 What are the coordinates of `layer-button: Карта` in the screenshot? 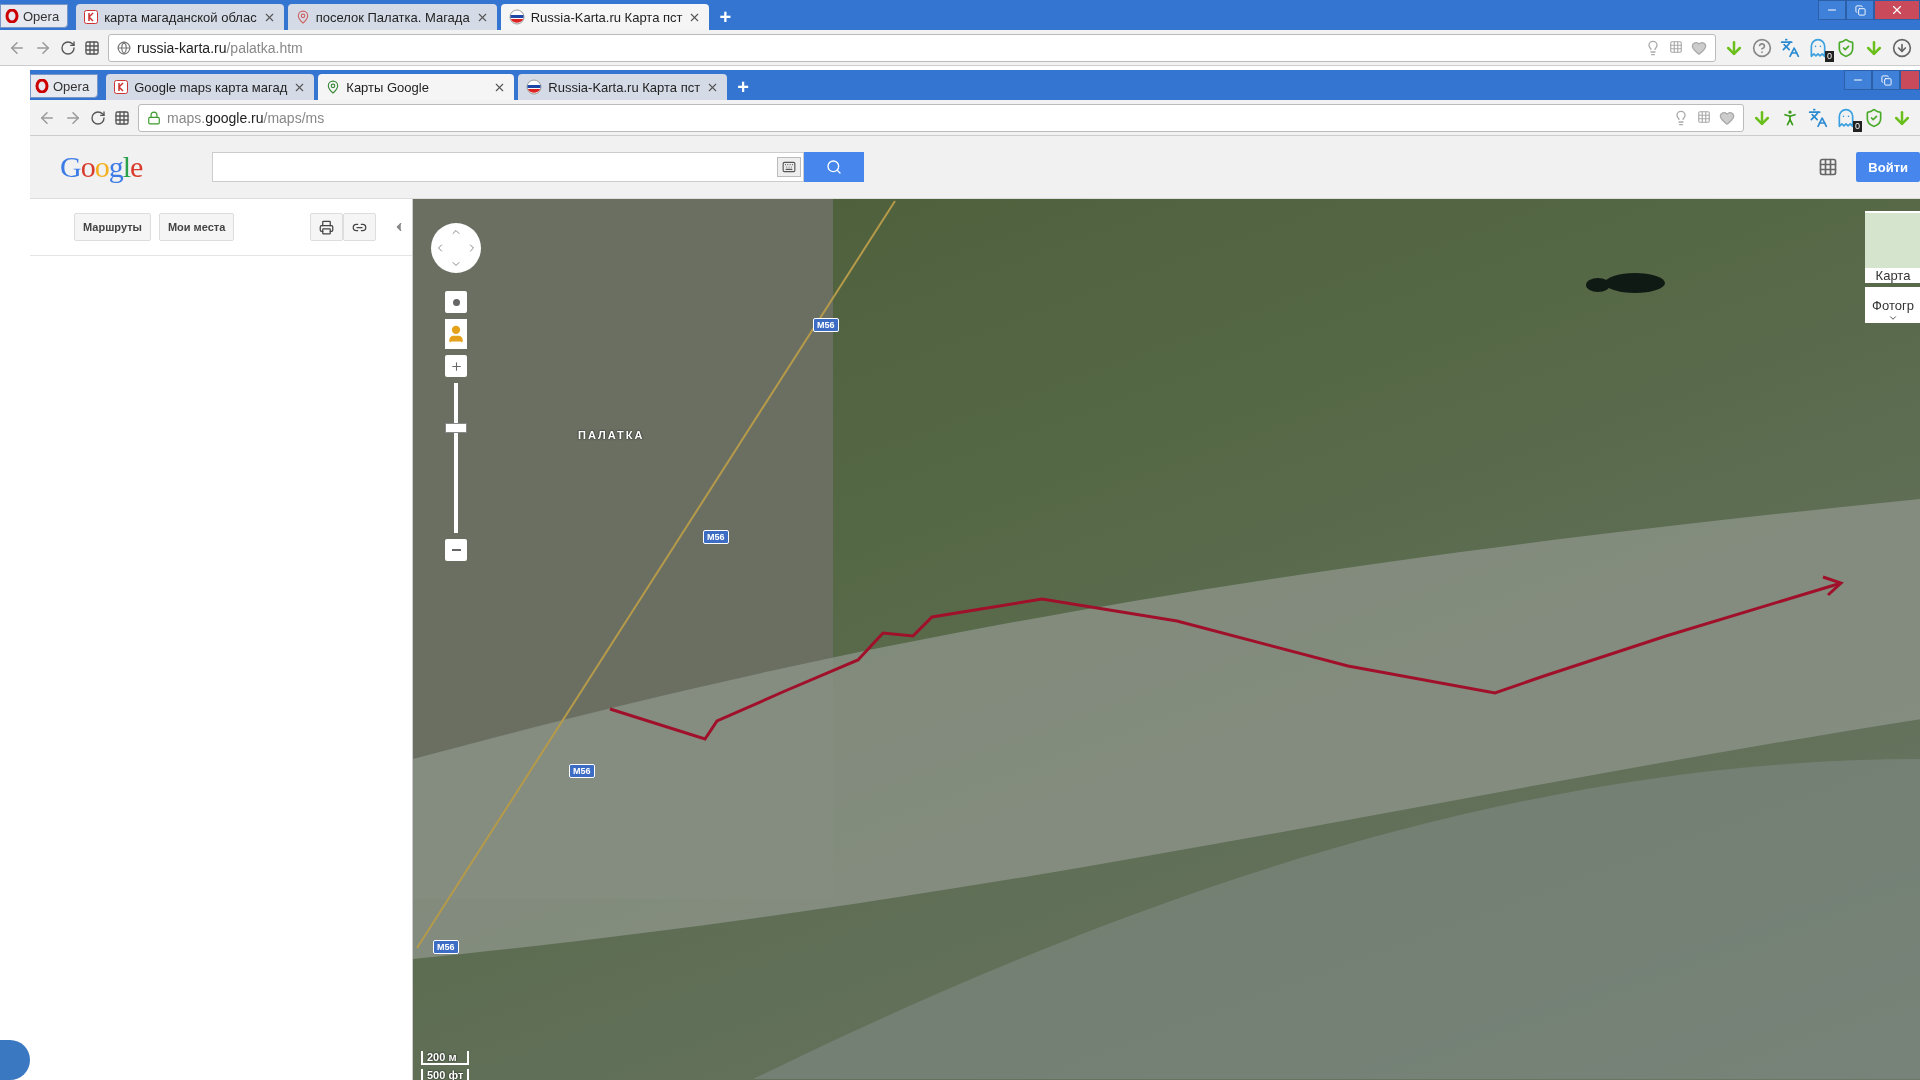 It's located at (1892, 247).